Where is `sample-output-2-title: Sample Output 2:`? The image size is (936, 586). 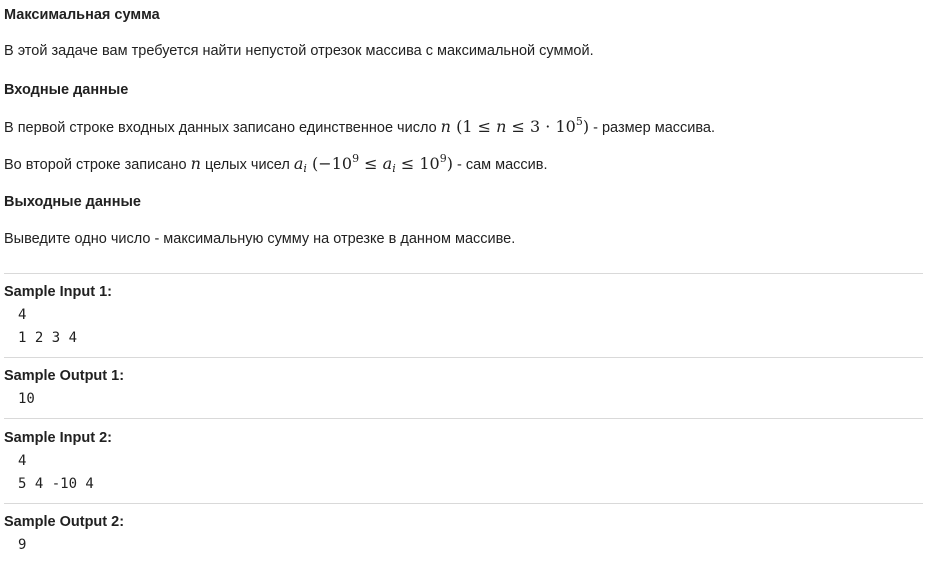
sample-output-2-title: Sample Output 2: is located at coordinates (64, 522).